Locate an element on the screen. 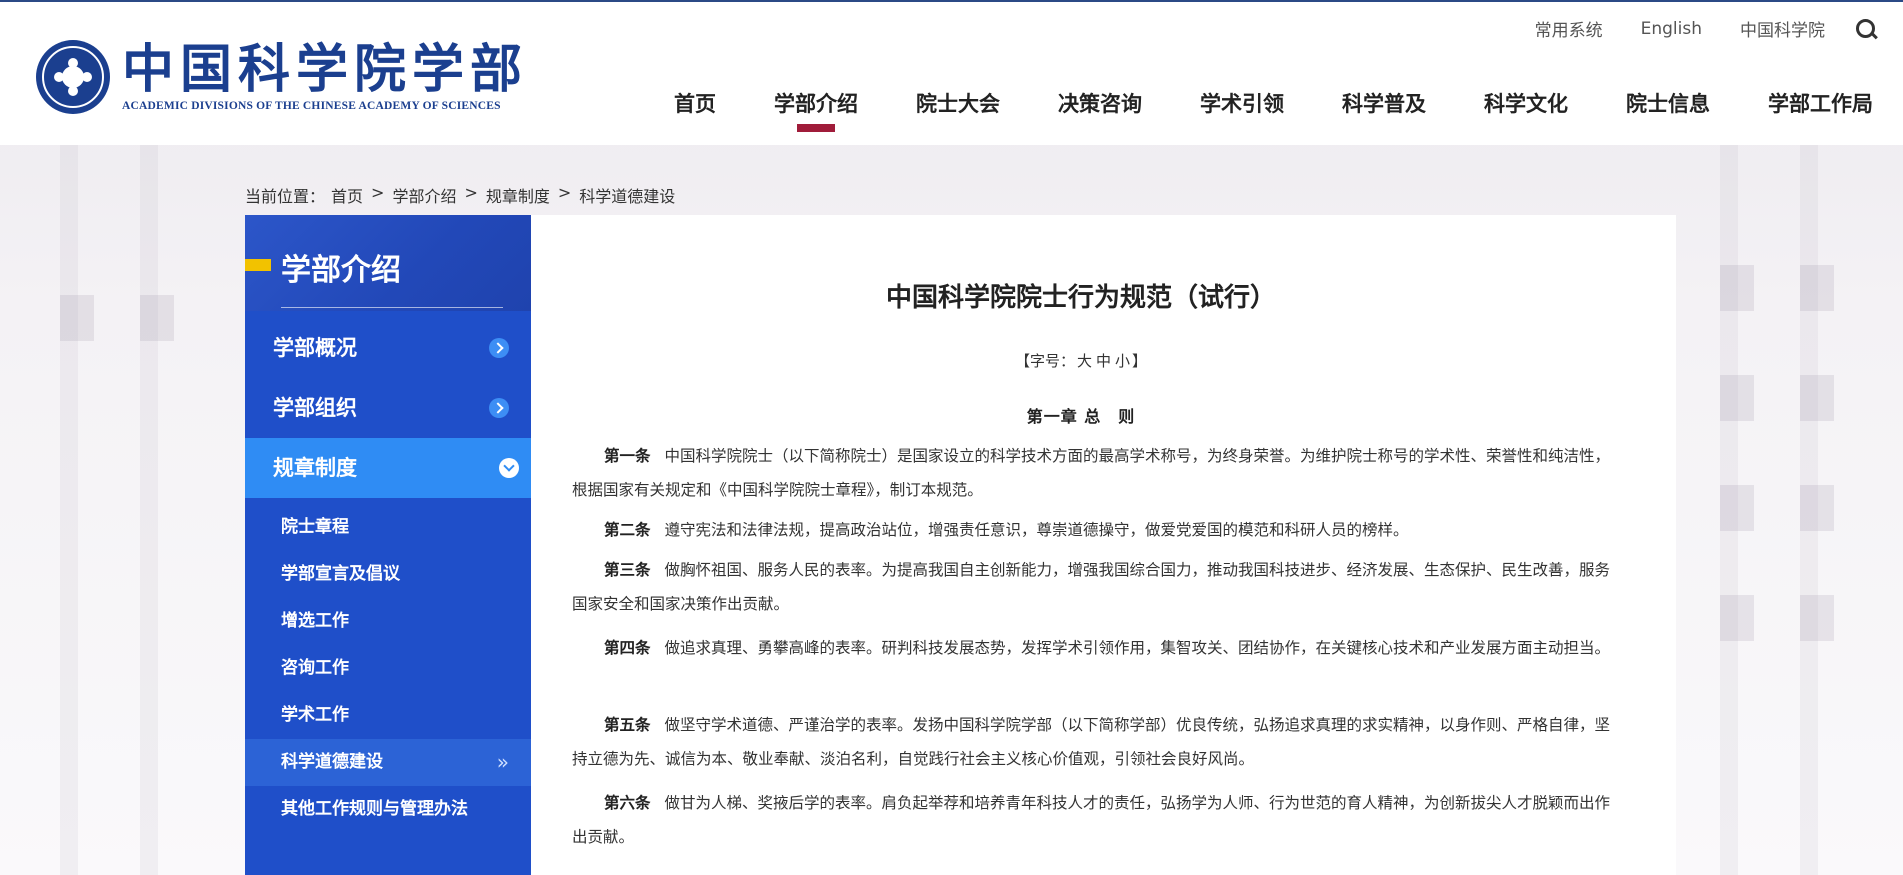 The height and width of the screenshot is (875, 1903). nav-divisions-intro: 学部介绍 is located at coordinates (816, 103).